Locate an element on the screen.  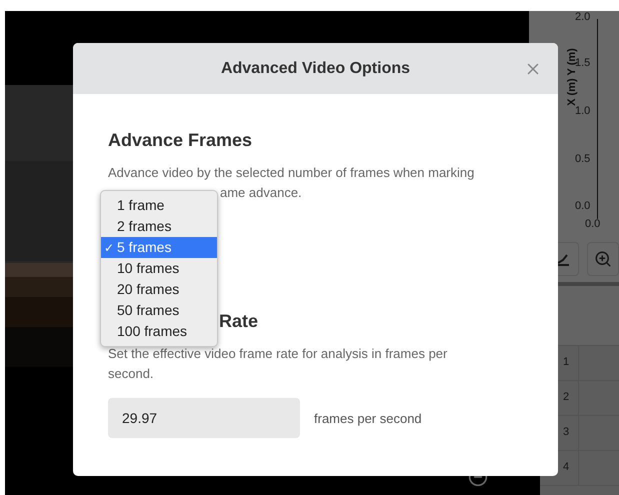
description-text: Advance video by the selected number of frames when marking is located at coordinates (291, 173).